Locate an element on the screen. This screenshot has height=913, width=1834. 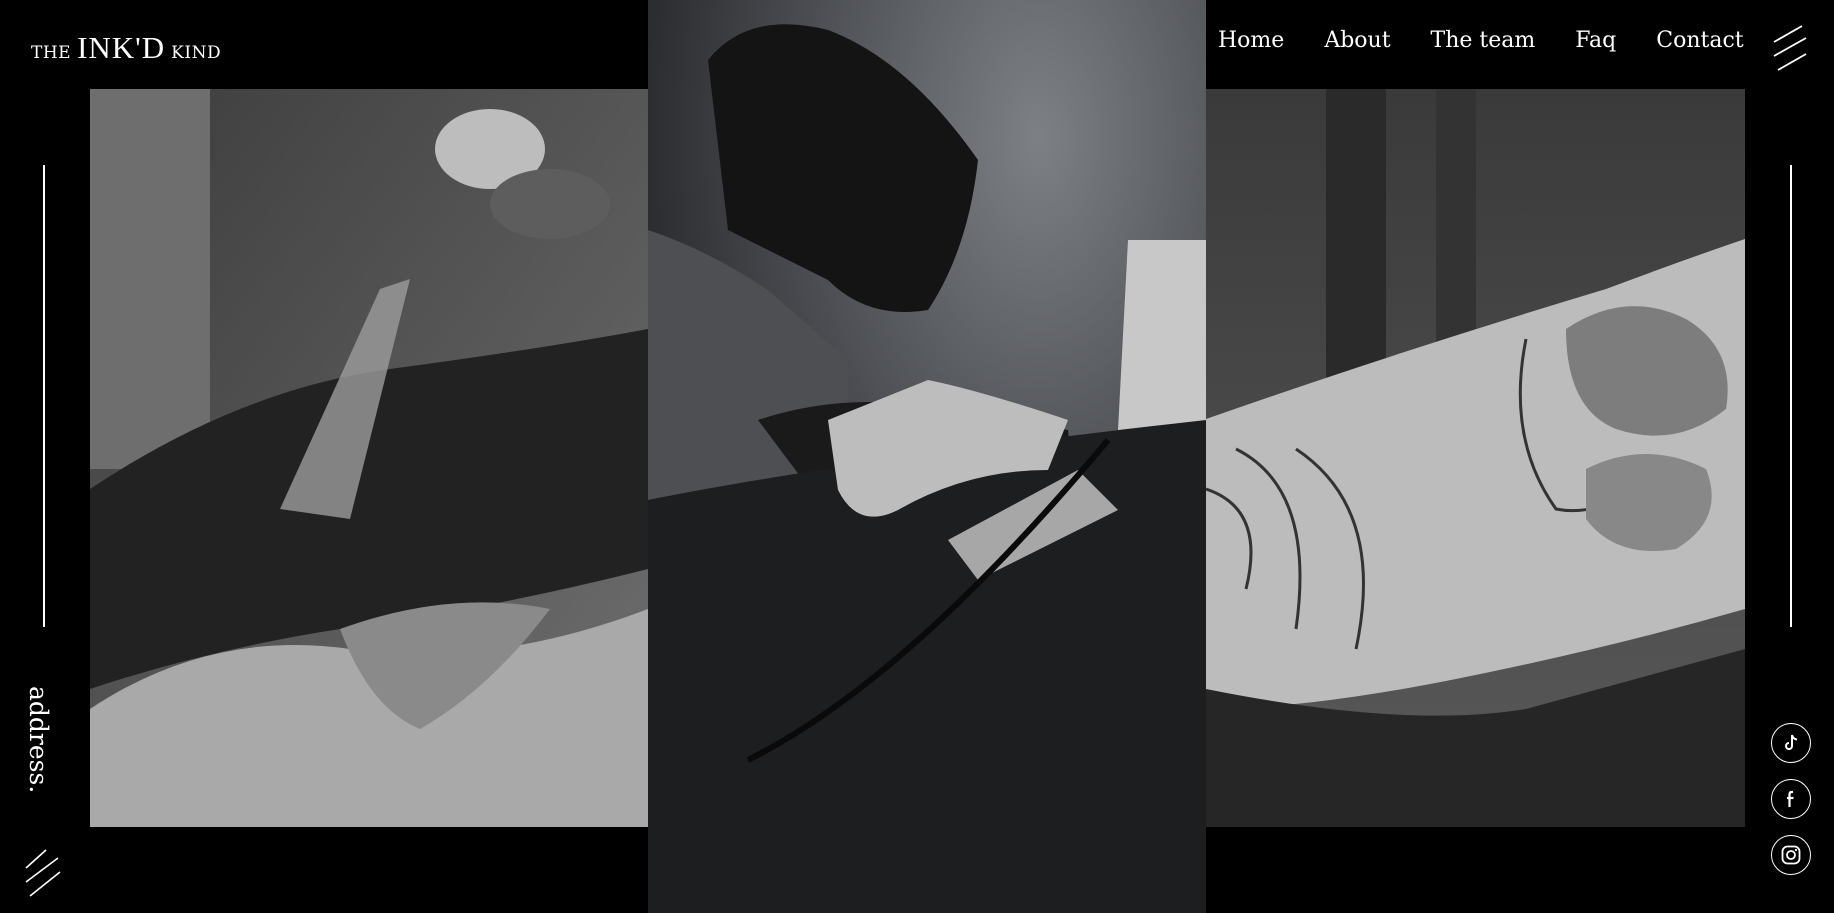
nav-faq: Faq is located at coordinates (1595, 40).